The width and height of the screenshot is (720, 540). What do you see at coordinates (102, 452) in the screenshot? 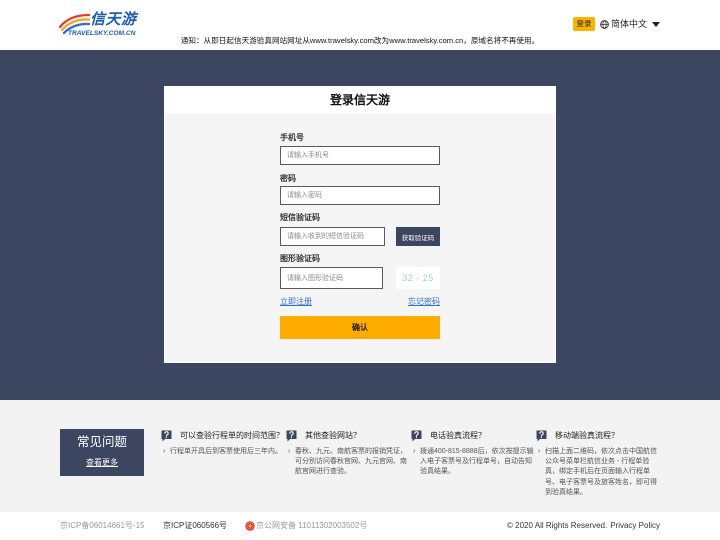
I see `faq-heading-box: 常见问题 查看更多` at bounding box center [102, 452].